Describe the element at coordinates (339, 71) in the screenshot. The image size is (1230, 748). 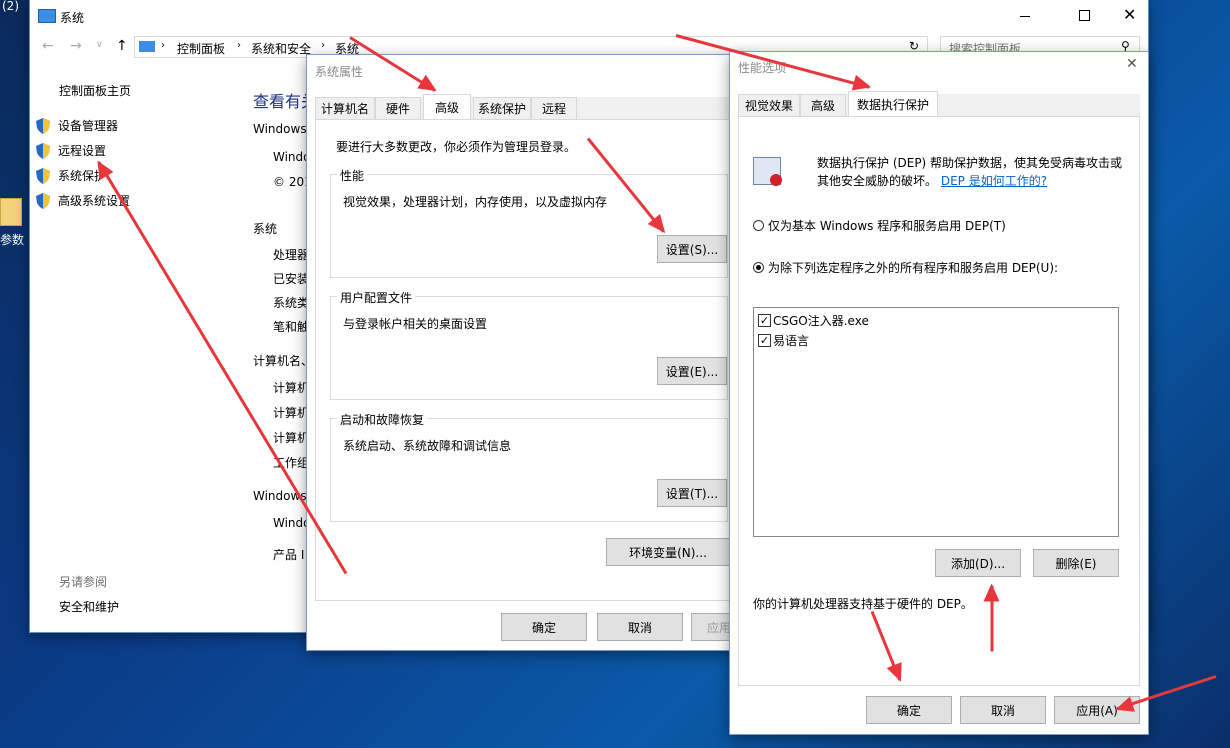
I see `dialog-title: 系统属性` at that location.